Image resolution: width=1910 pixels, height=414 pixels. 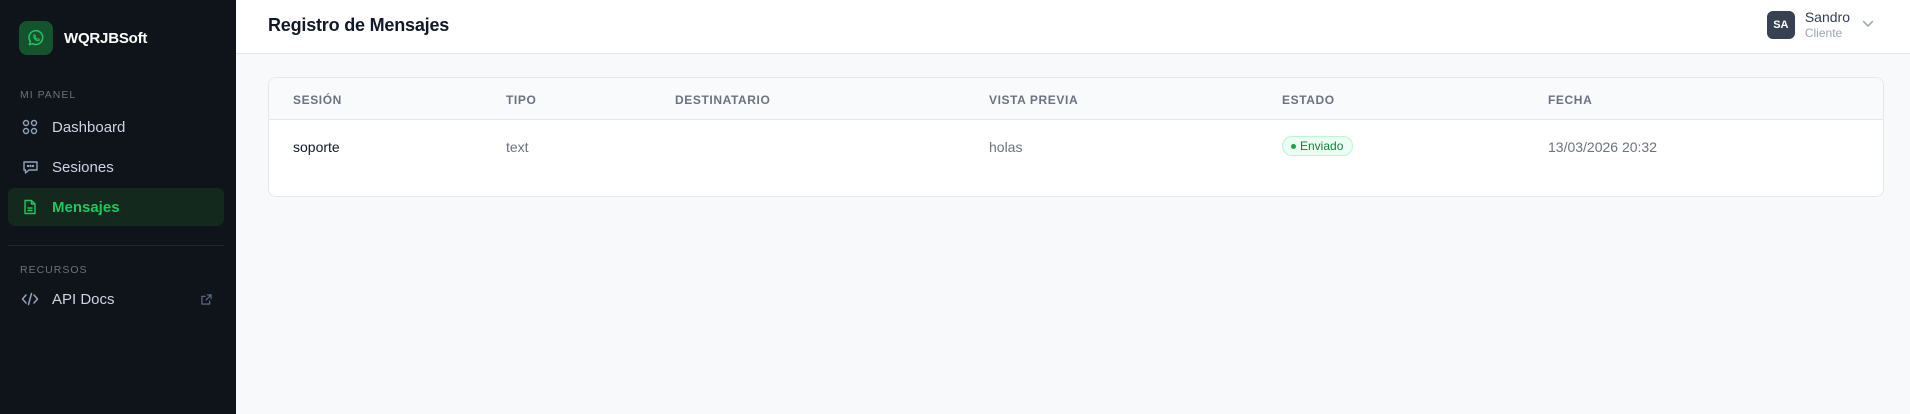 I want to click on cell-type: text, so click(x=517, y=147).